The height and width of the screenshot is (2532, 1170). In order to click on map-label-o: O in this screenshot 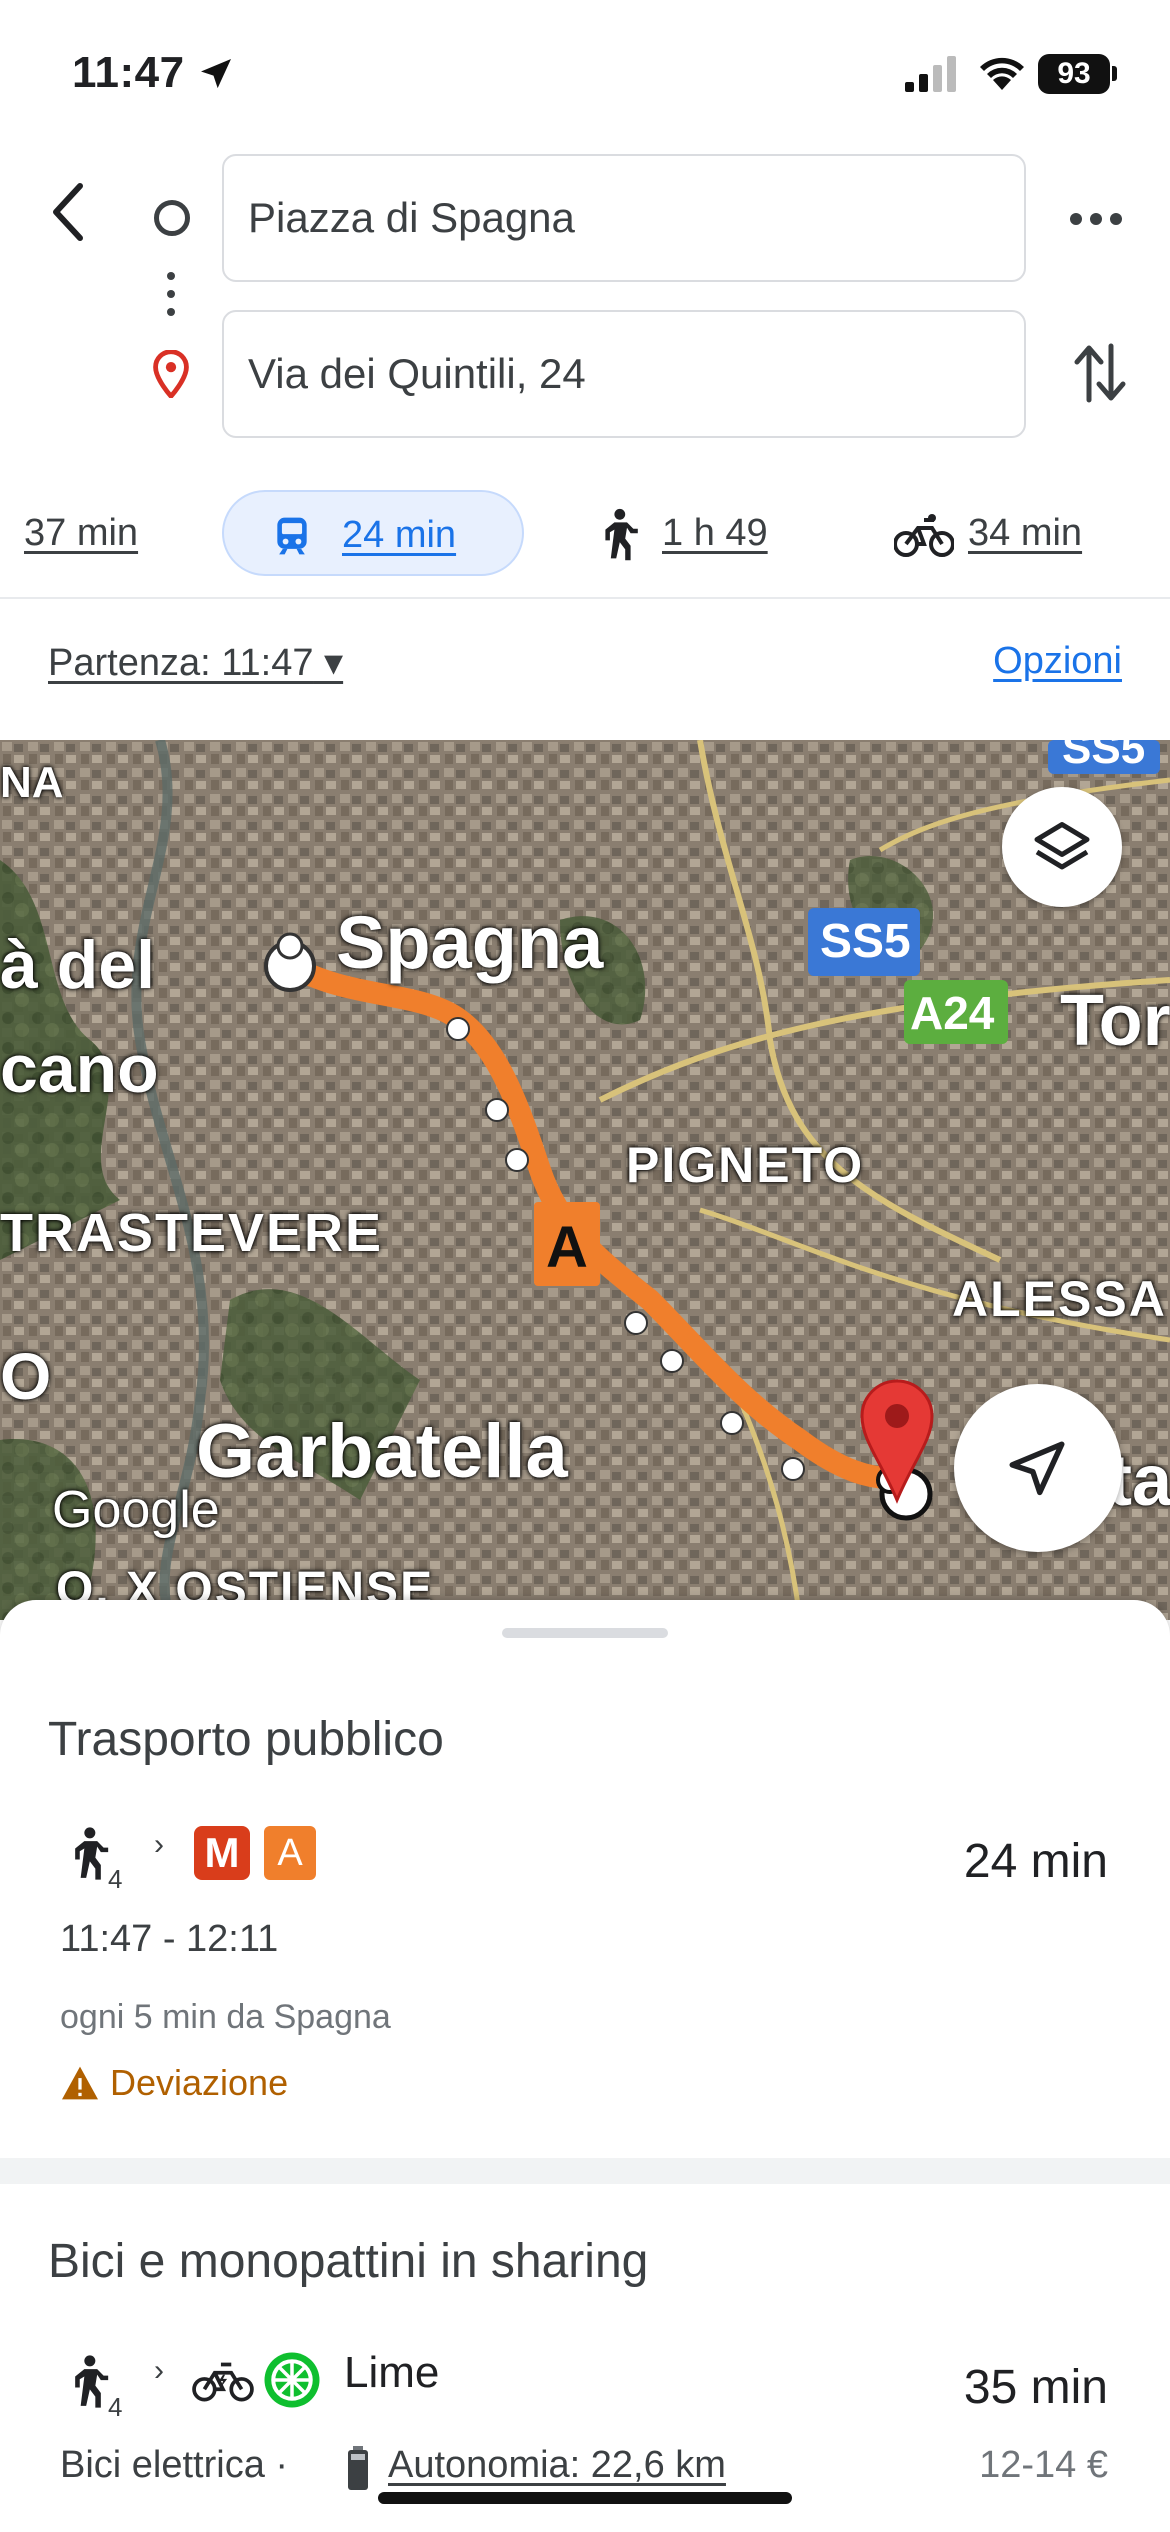, I will do `click(26, 1376)`.